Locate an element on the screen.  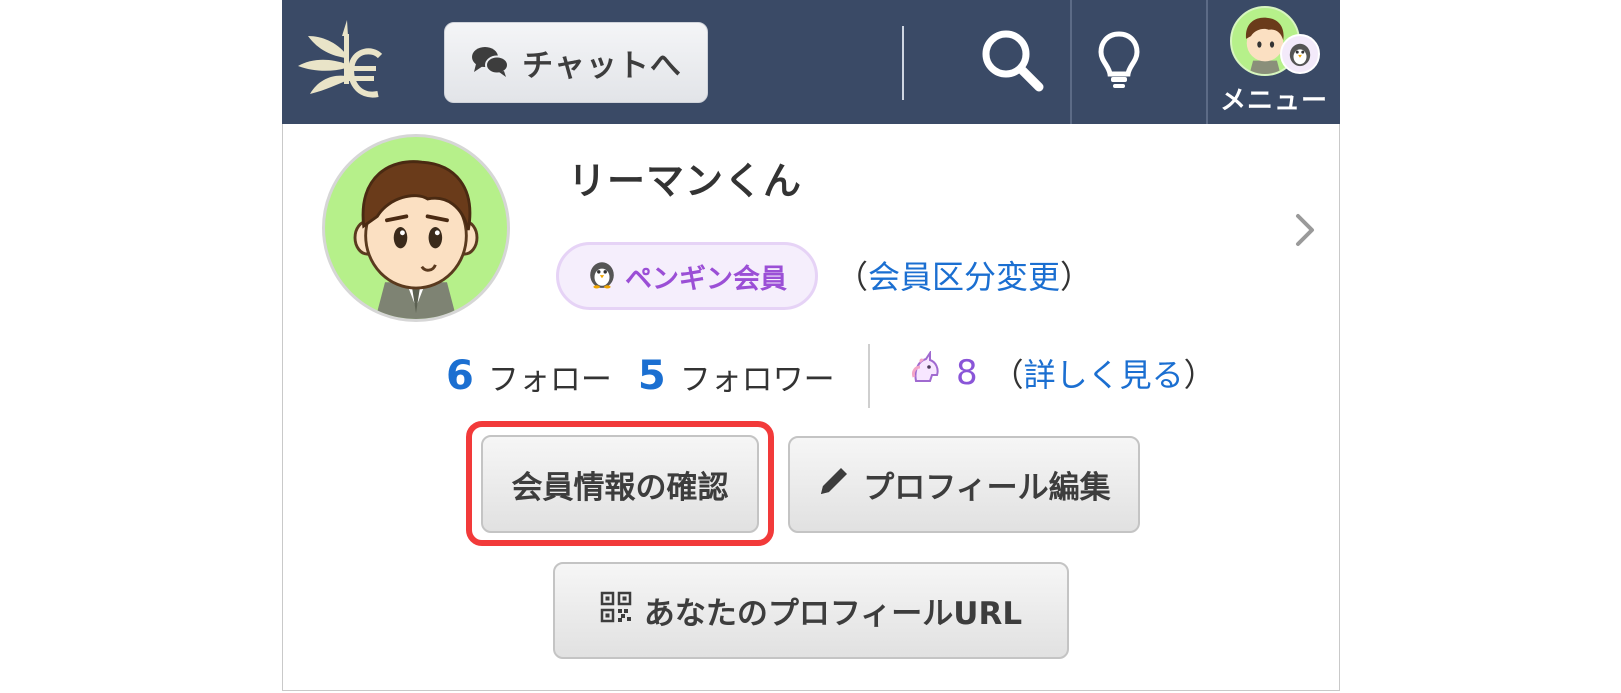
member-info-button-label: 会員情報の確認 is located at coordinates (620, 487).